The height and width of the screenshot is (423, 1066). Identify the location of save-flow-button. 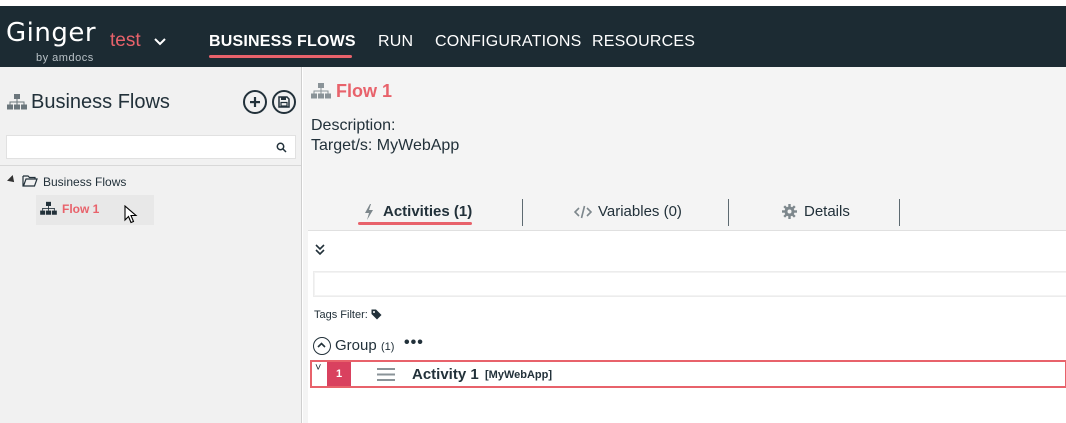
(284, 102).